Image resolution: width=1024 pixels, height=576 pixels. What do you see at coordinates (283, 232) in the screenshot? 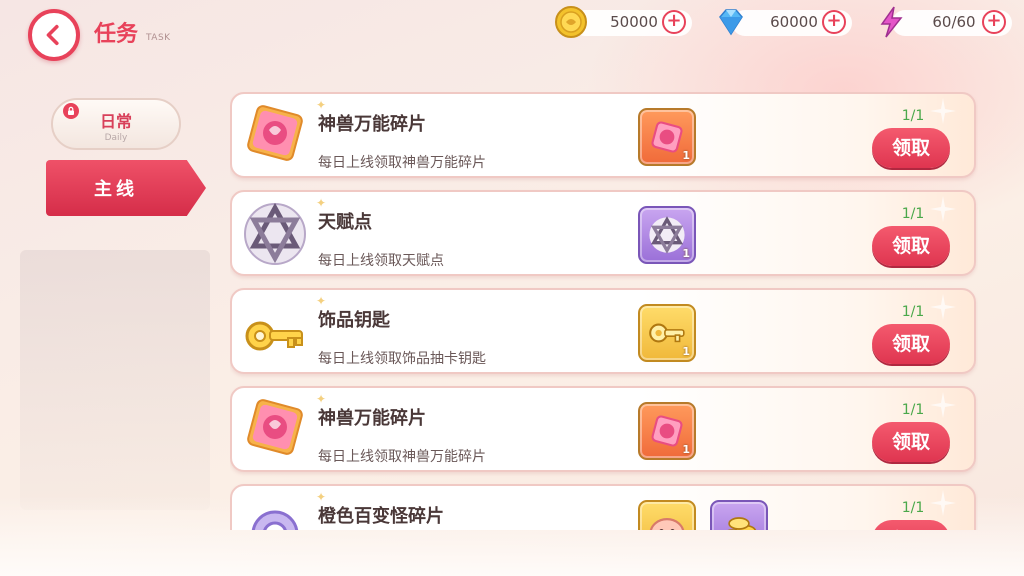
I see `talent-star-icon: ✦` at bounding box center [283, 232].